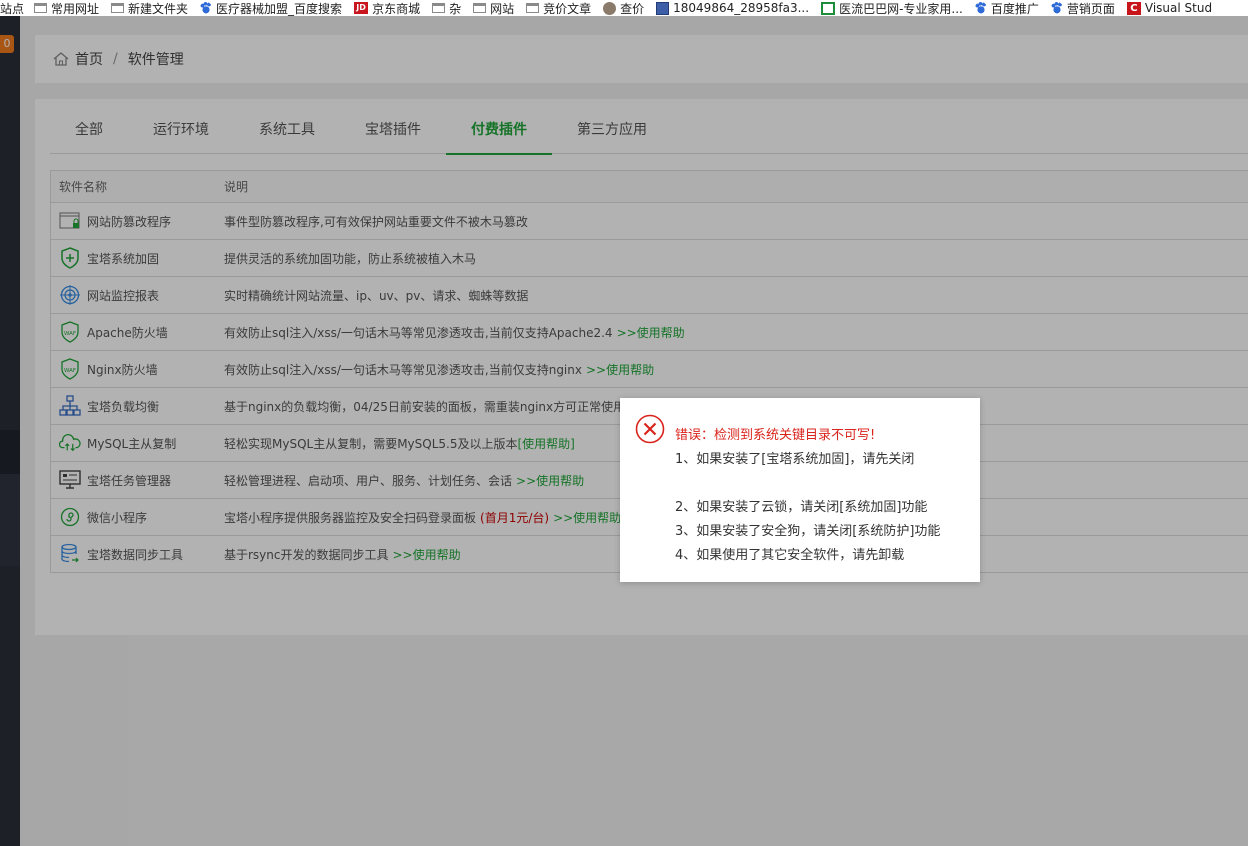 Image resolution: width=1248 pixels, height=846 pixels. Describe the element at coordinates (641, 59) in the screenshot. I see `breadcrumb: 首页 / 软件管理` at that location.